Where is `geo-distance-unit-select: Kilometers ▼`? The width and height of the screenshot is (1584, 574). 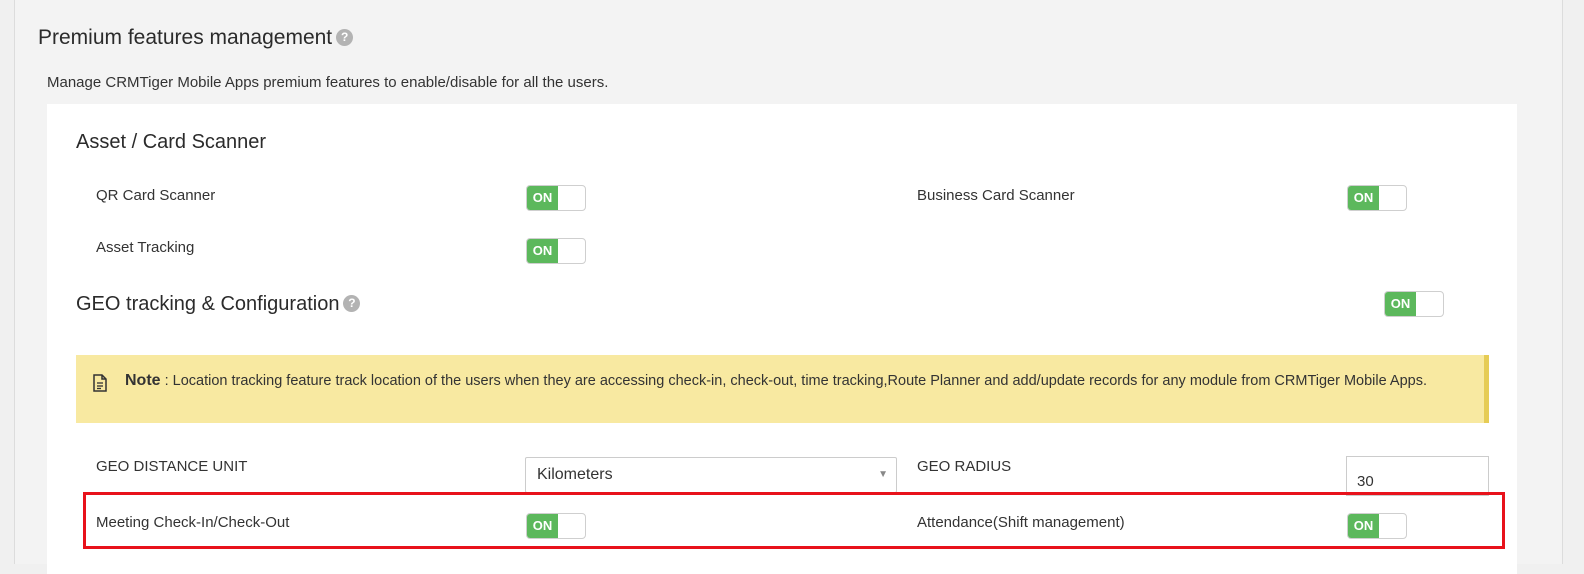
geo-distance-unit-select: Kilometers ▼ is located at coordinates (711, 475).